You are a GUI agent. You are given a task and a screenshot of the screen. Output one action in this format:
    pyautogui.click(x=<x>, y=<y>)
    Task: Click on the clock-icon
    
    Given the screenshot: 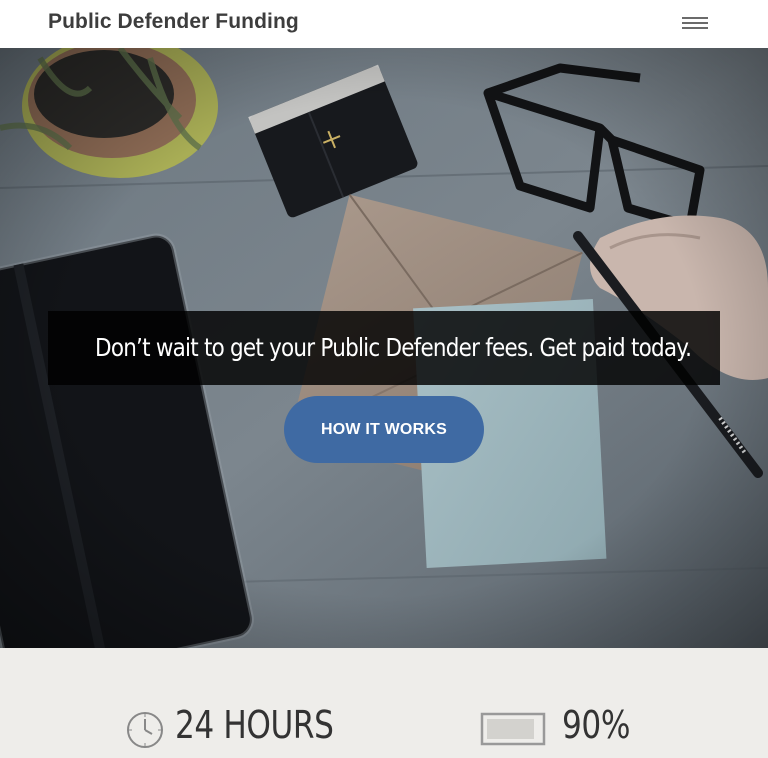 What is the action you would take?
    pyautogui.click(x=145, y=730)
    